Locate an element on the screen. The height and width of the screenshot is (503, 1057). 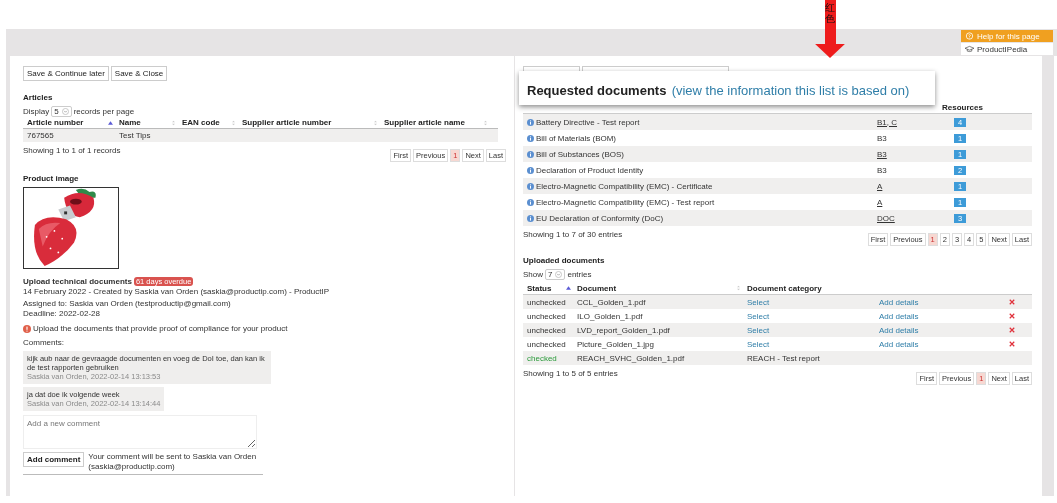
column-header: EAN code is located at coordinates (201, 122).